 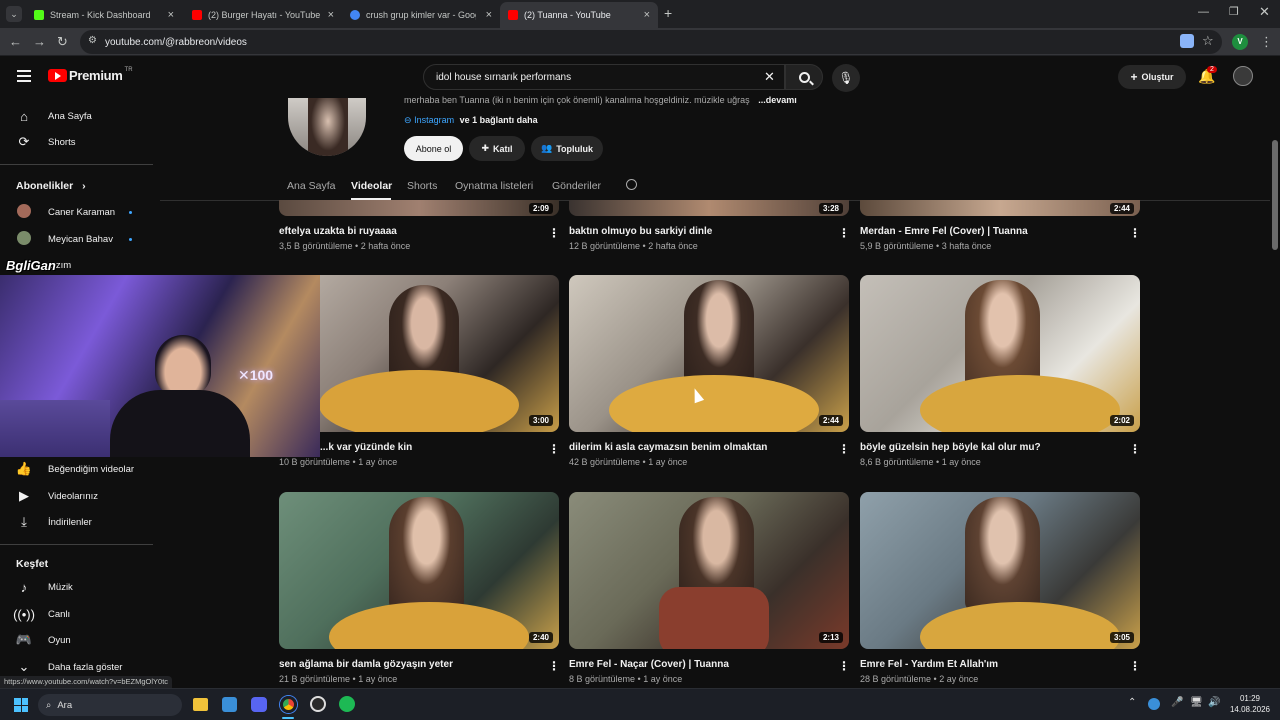 What do you see at coordinates (419, 570) in the screenshot?
I see `video-thumbnail: 2:40` at bounding box center [419, 570].